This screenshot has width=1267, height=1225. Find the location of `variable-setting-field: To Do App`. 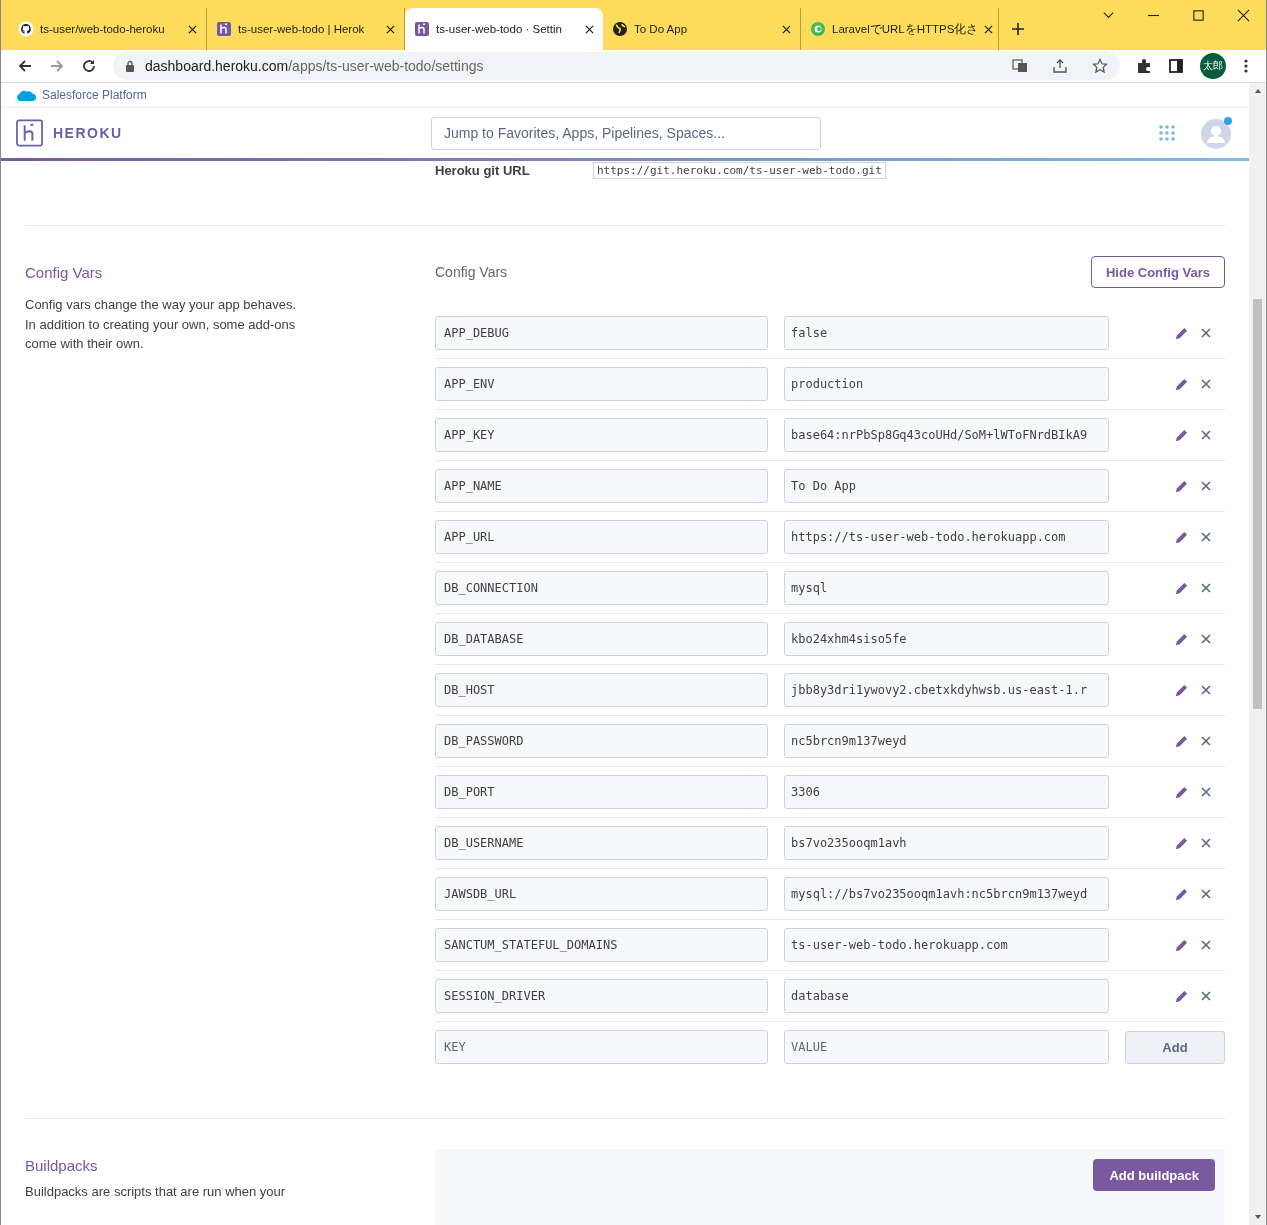

variable-setting-field: To Do App is located at coordinates (946, 486).